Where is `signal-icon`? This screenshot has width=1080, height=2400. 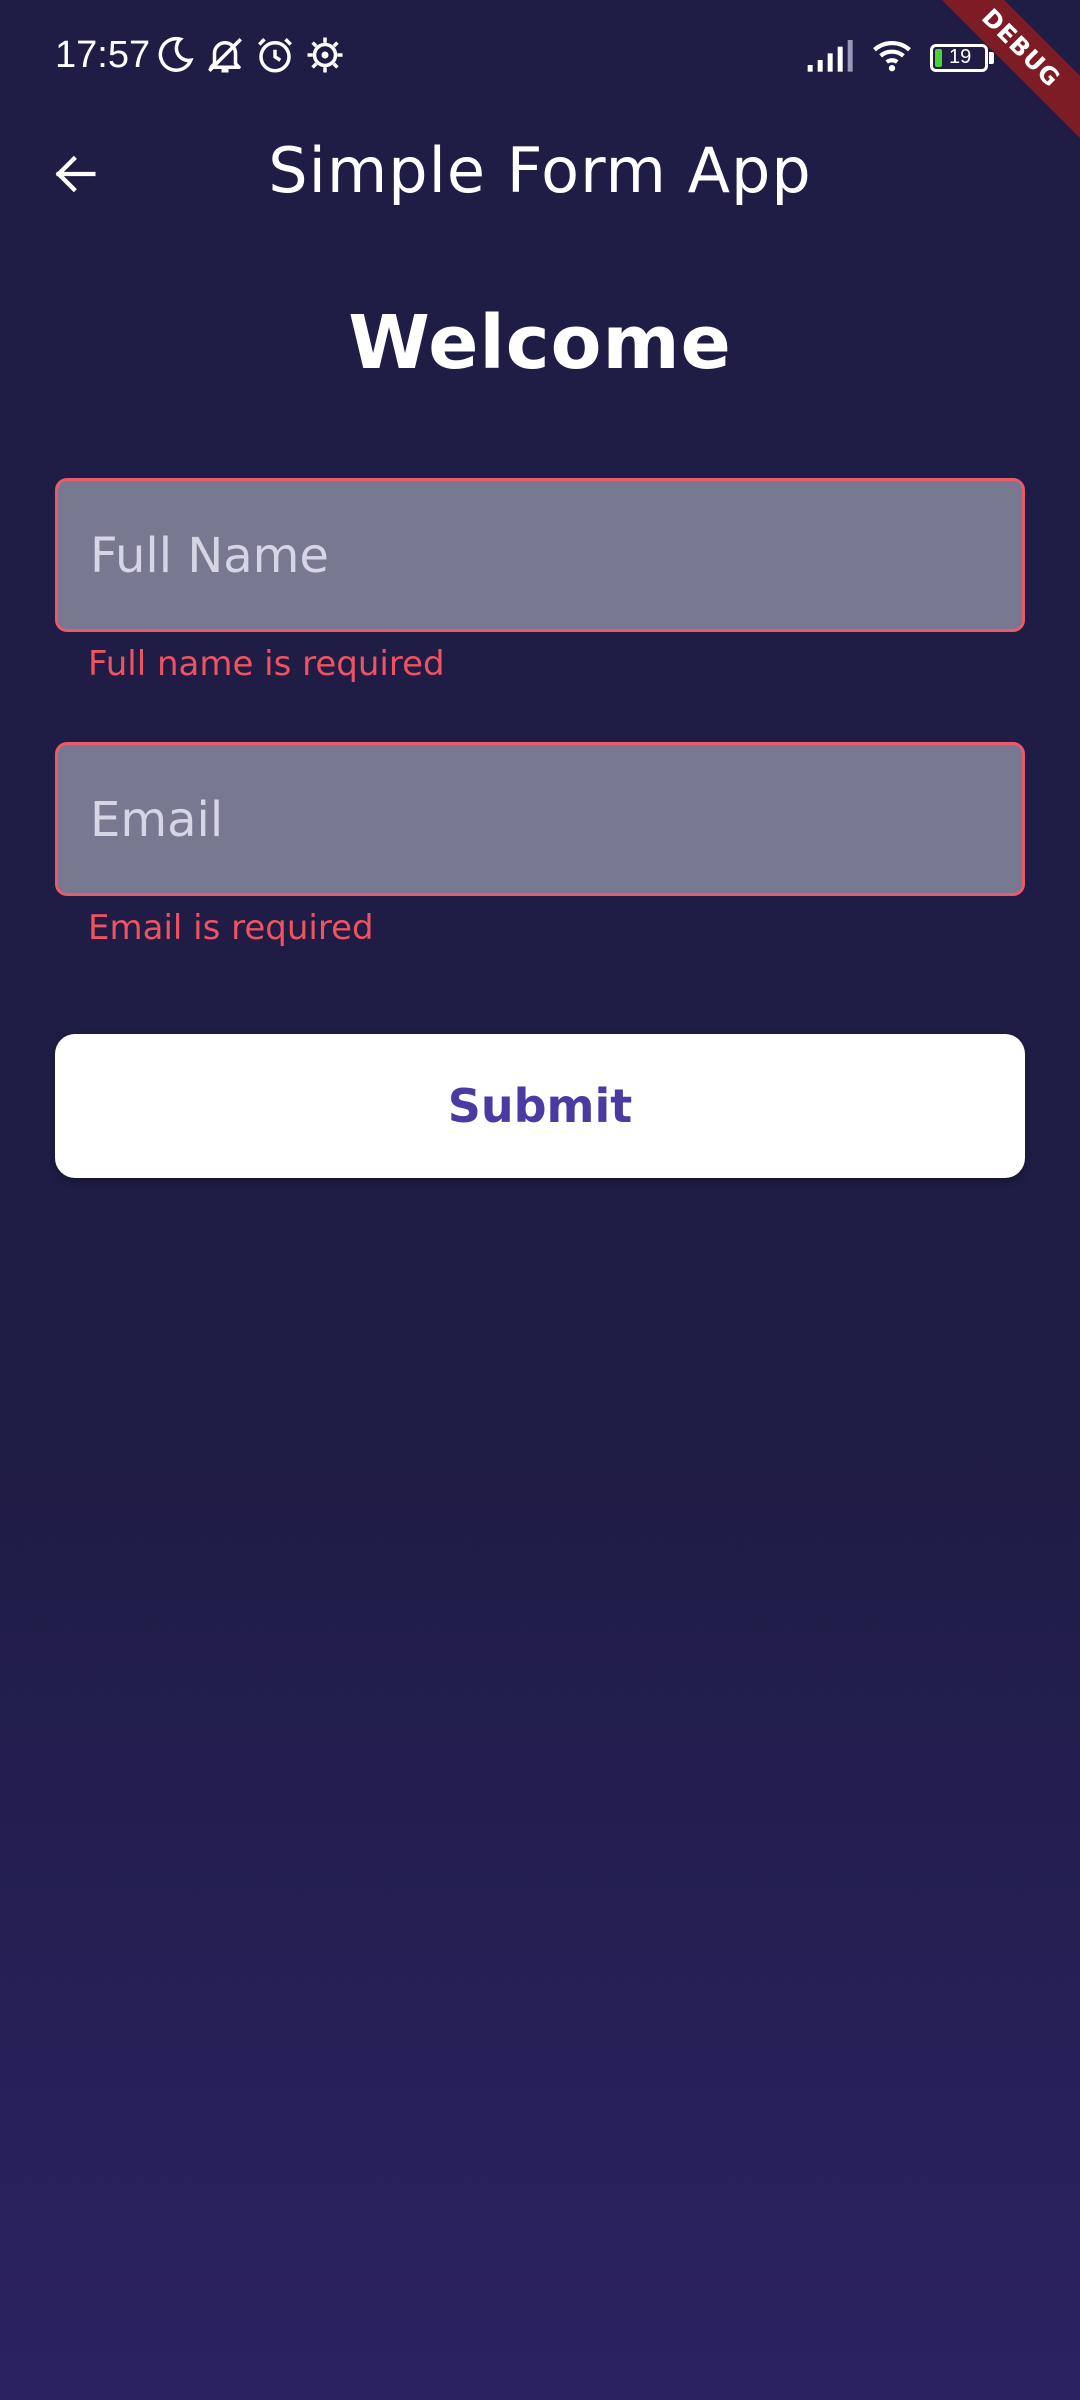 signal-icon is located at coordinates (831, 55).